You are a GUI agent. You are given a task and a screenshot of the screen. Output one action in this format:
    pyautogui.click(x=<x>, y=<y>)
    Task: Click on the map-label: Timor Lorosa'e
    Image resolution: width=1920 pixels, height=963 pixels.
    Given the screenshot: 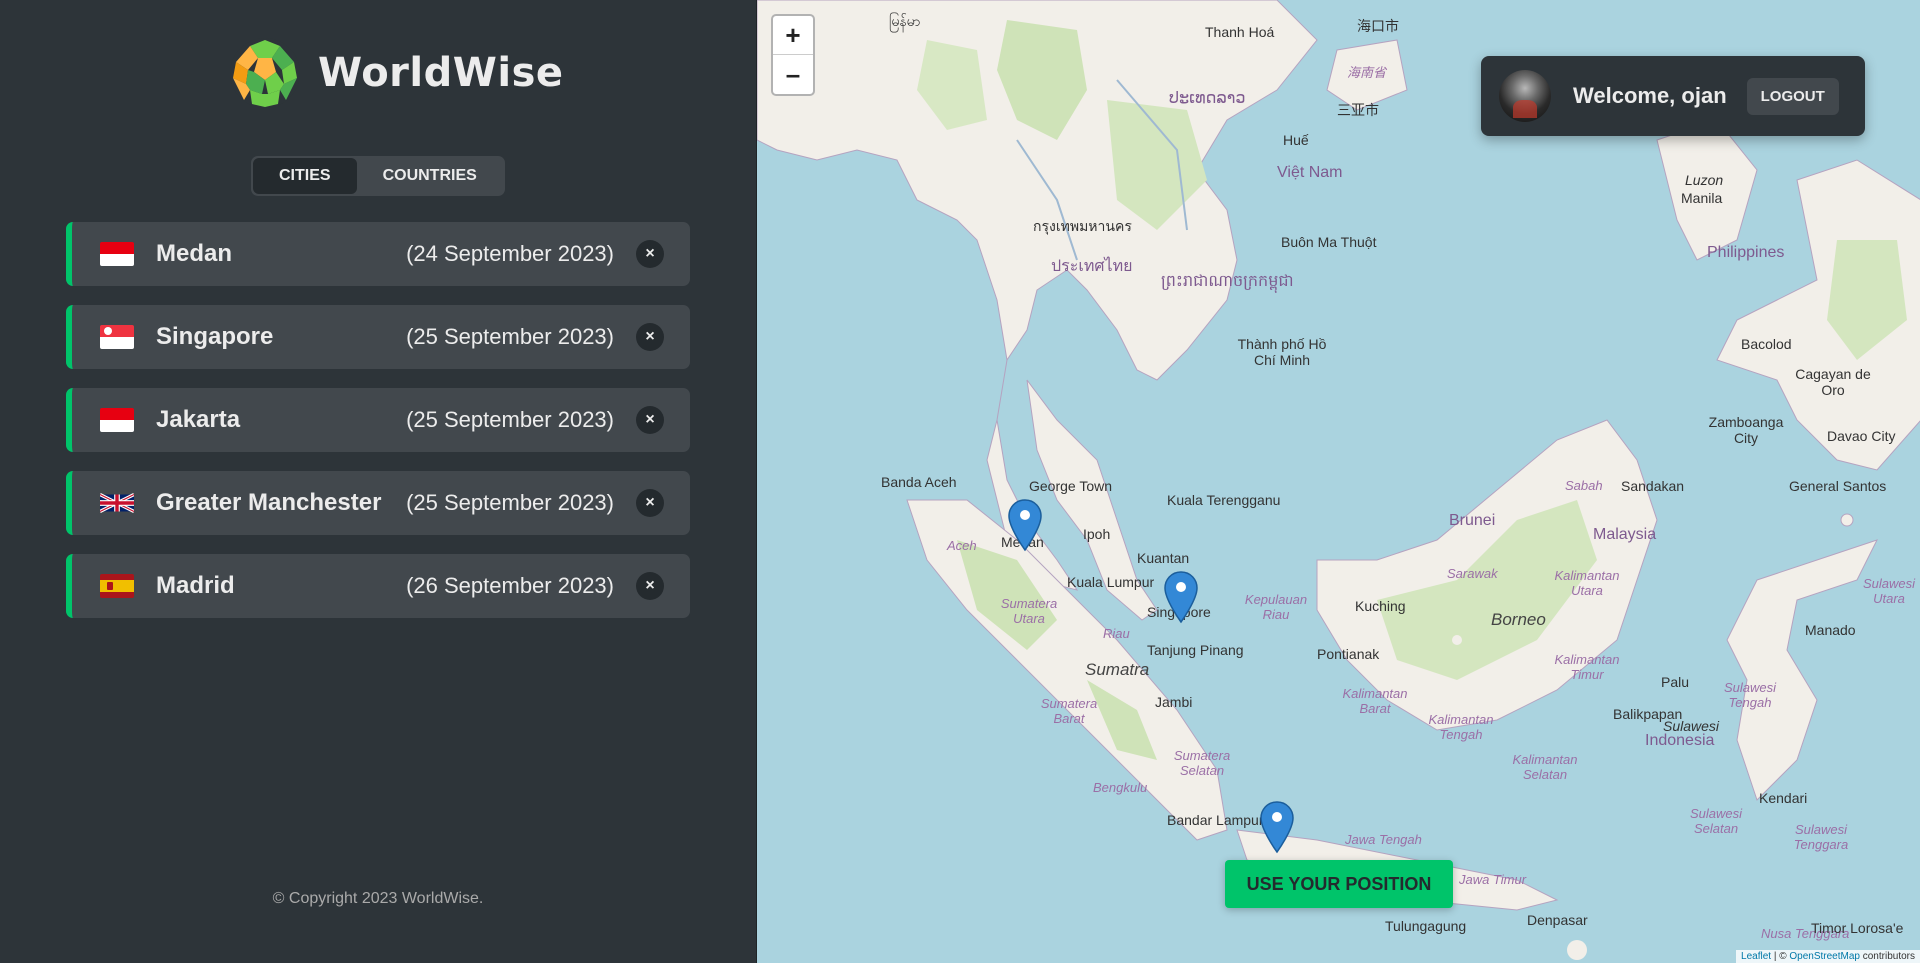 What is the action you would take?
    pyautogui.click(x=1857, y=928)
    